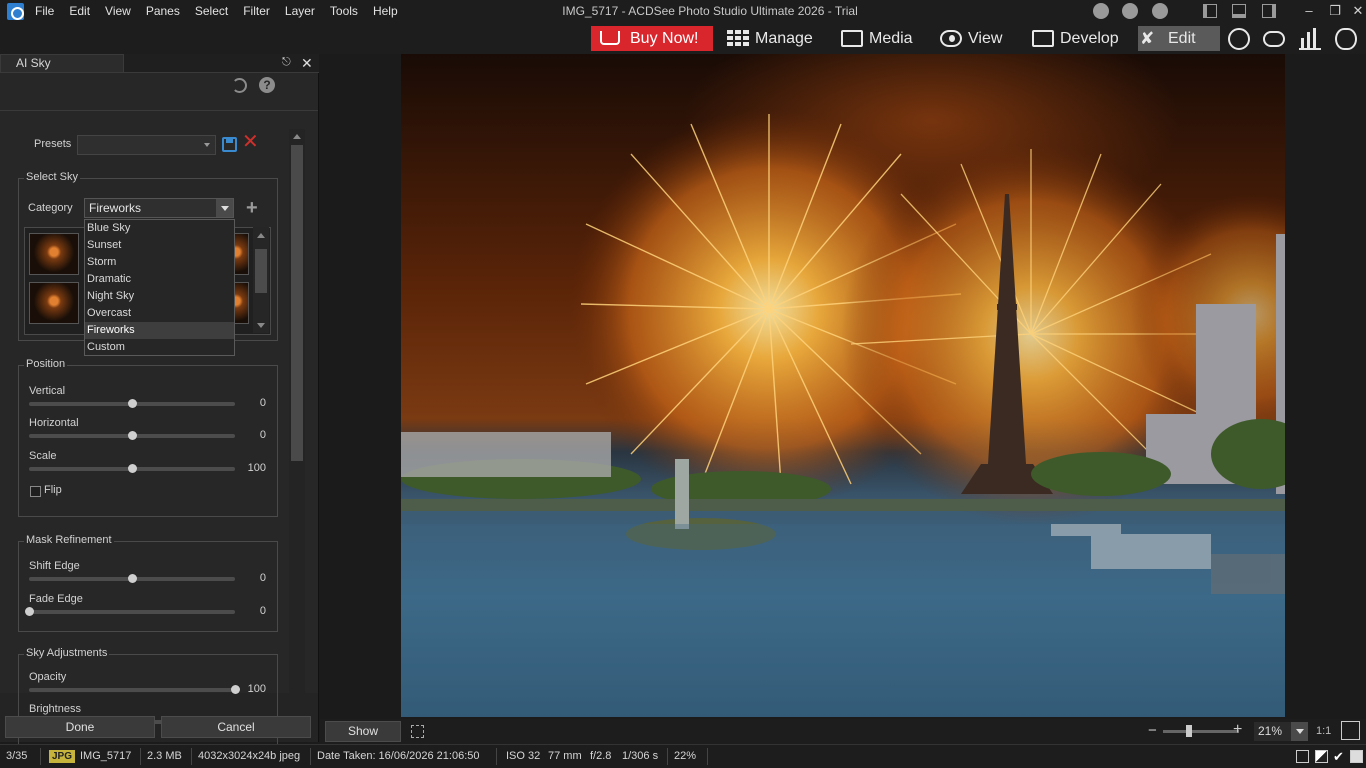 This screenshot has width=1366, height=768. I want to click on fade-edge-value: 0, so click(262, 611).